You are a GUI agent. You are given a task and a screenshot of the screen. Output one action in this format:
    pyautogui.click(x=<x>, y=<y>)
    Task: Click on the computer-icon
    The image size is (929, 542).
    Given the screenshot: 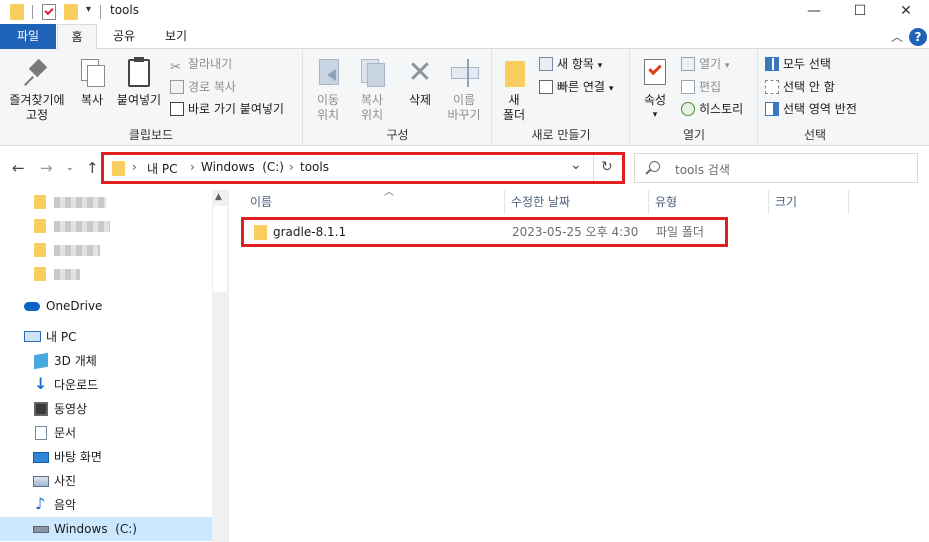 What is the action you would take?
    pyautogui.click(x=32, y=336)
    